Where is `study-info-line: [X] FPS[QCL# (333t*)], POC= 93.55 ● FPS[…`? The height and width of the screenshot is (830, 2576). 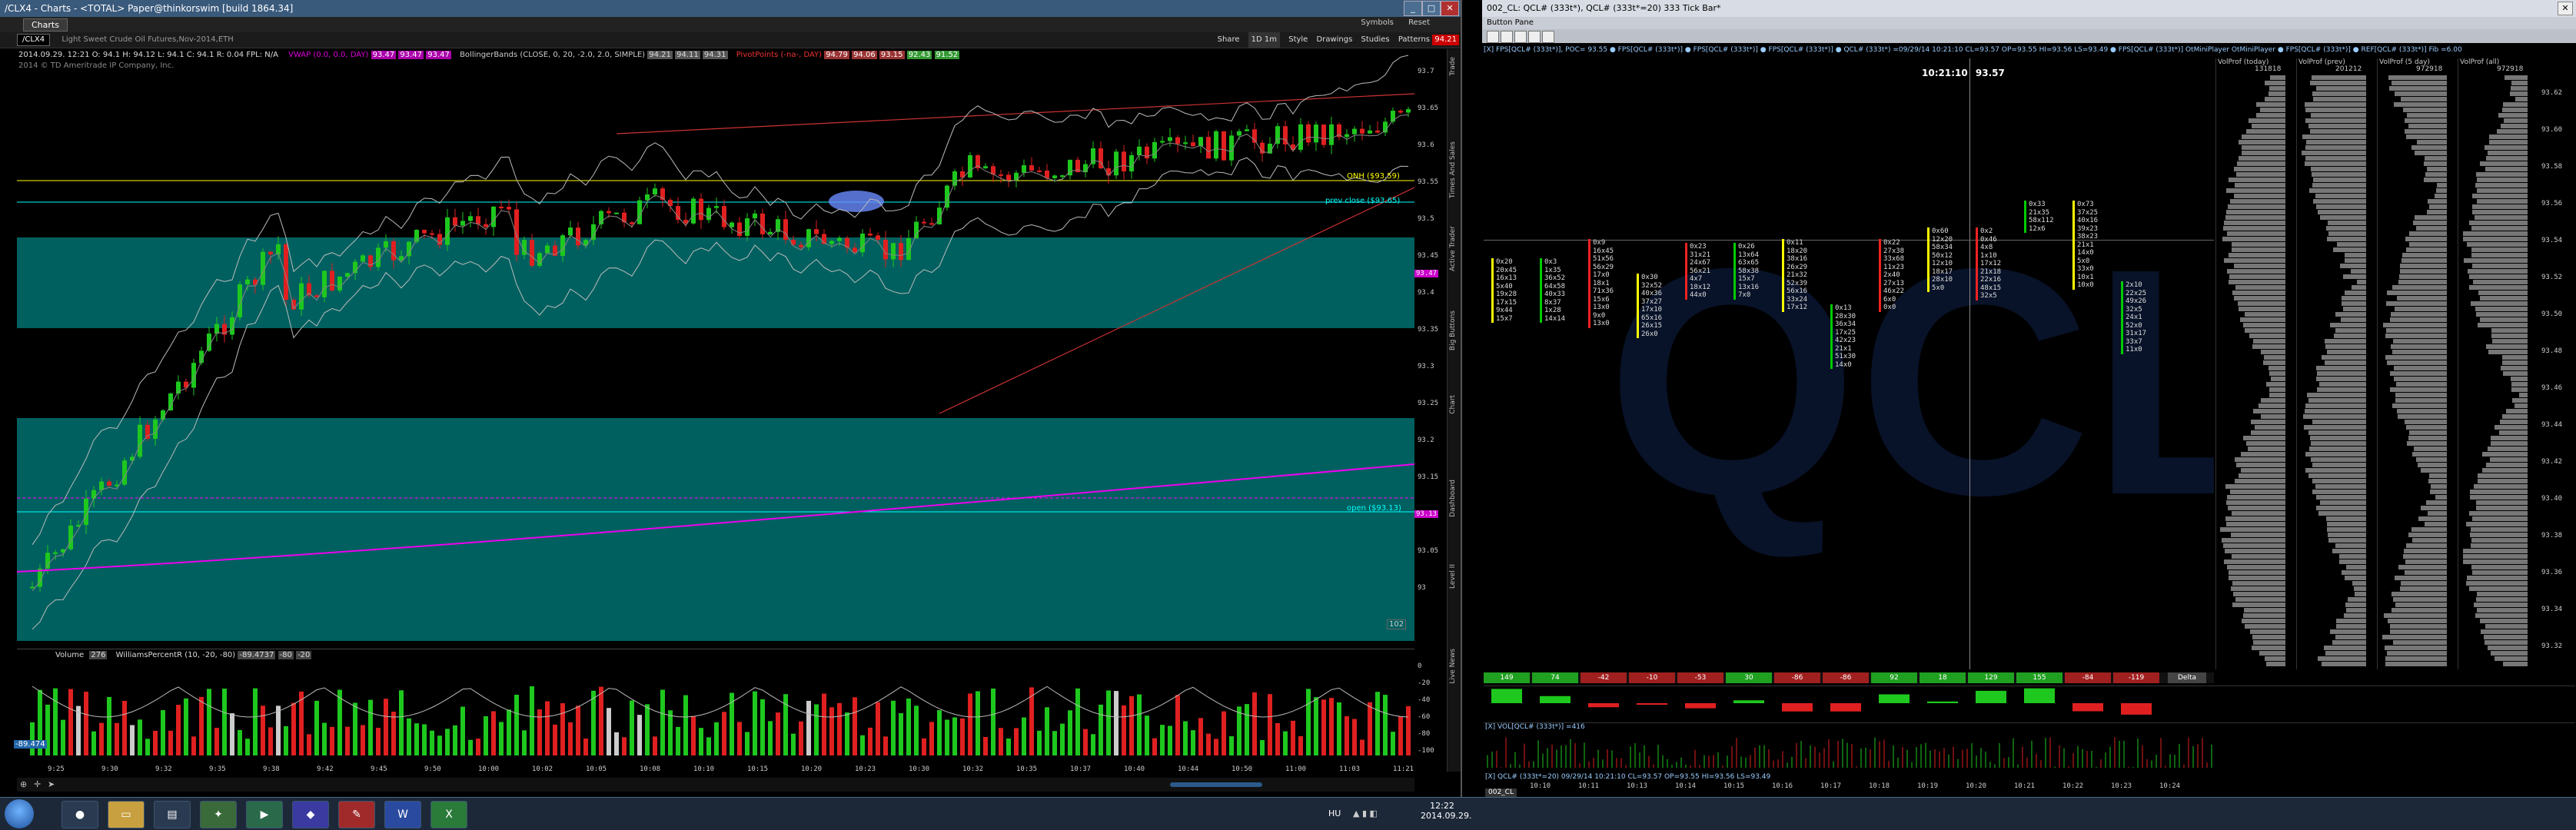 study-info-line: [X] FPS[QCL# (333t*)], POC= 93.55 ● FPS[… is located at coordinates (2022, 51).